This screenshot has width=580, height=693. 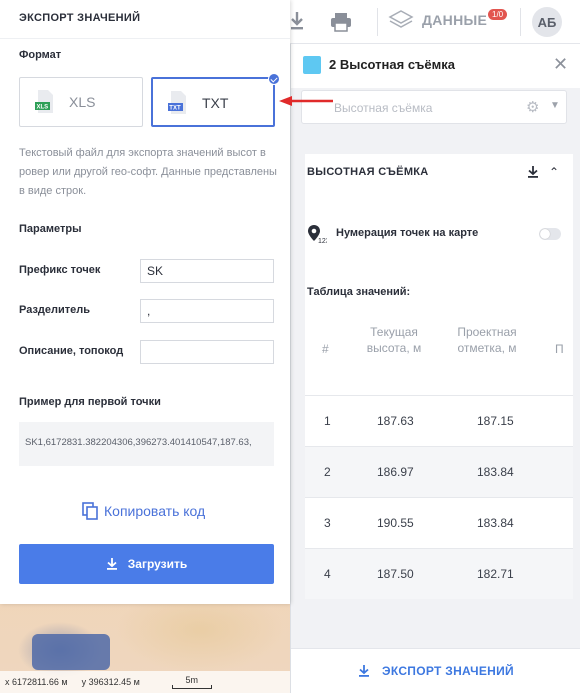 I want to click on table-row: 4 187.50 182.71, so click(x=439, y=573).